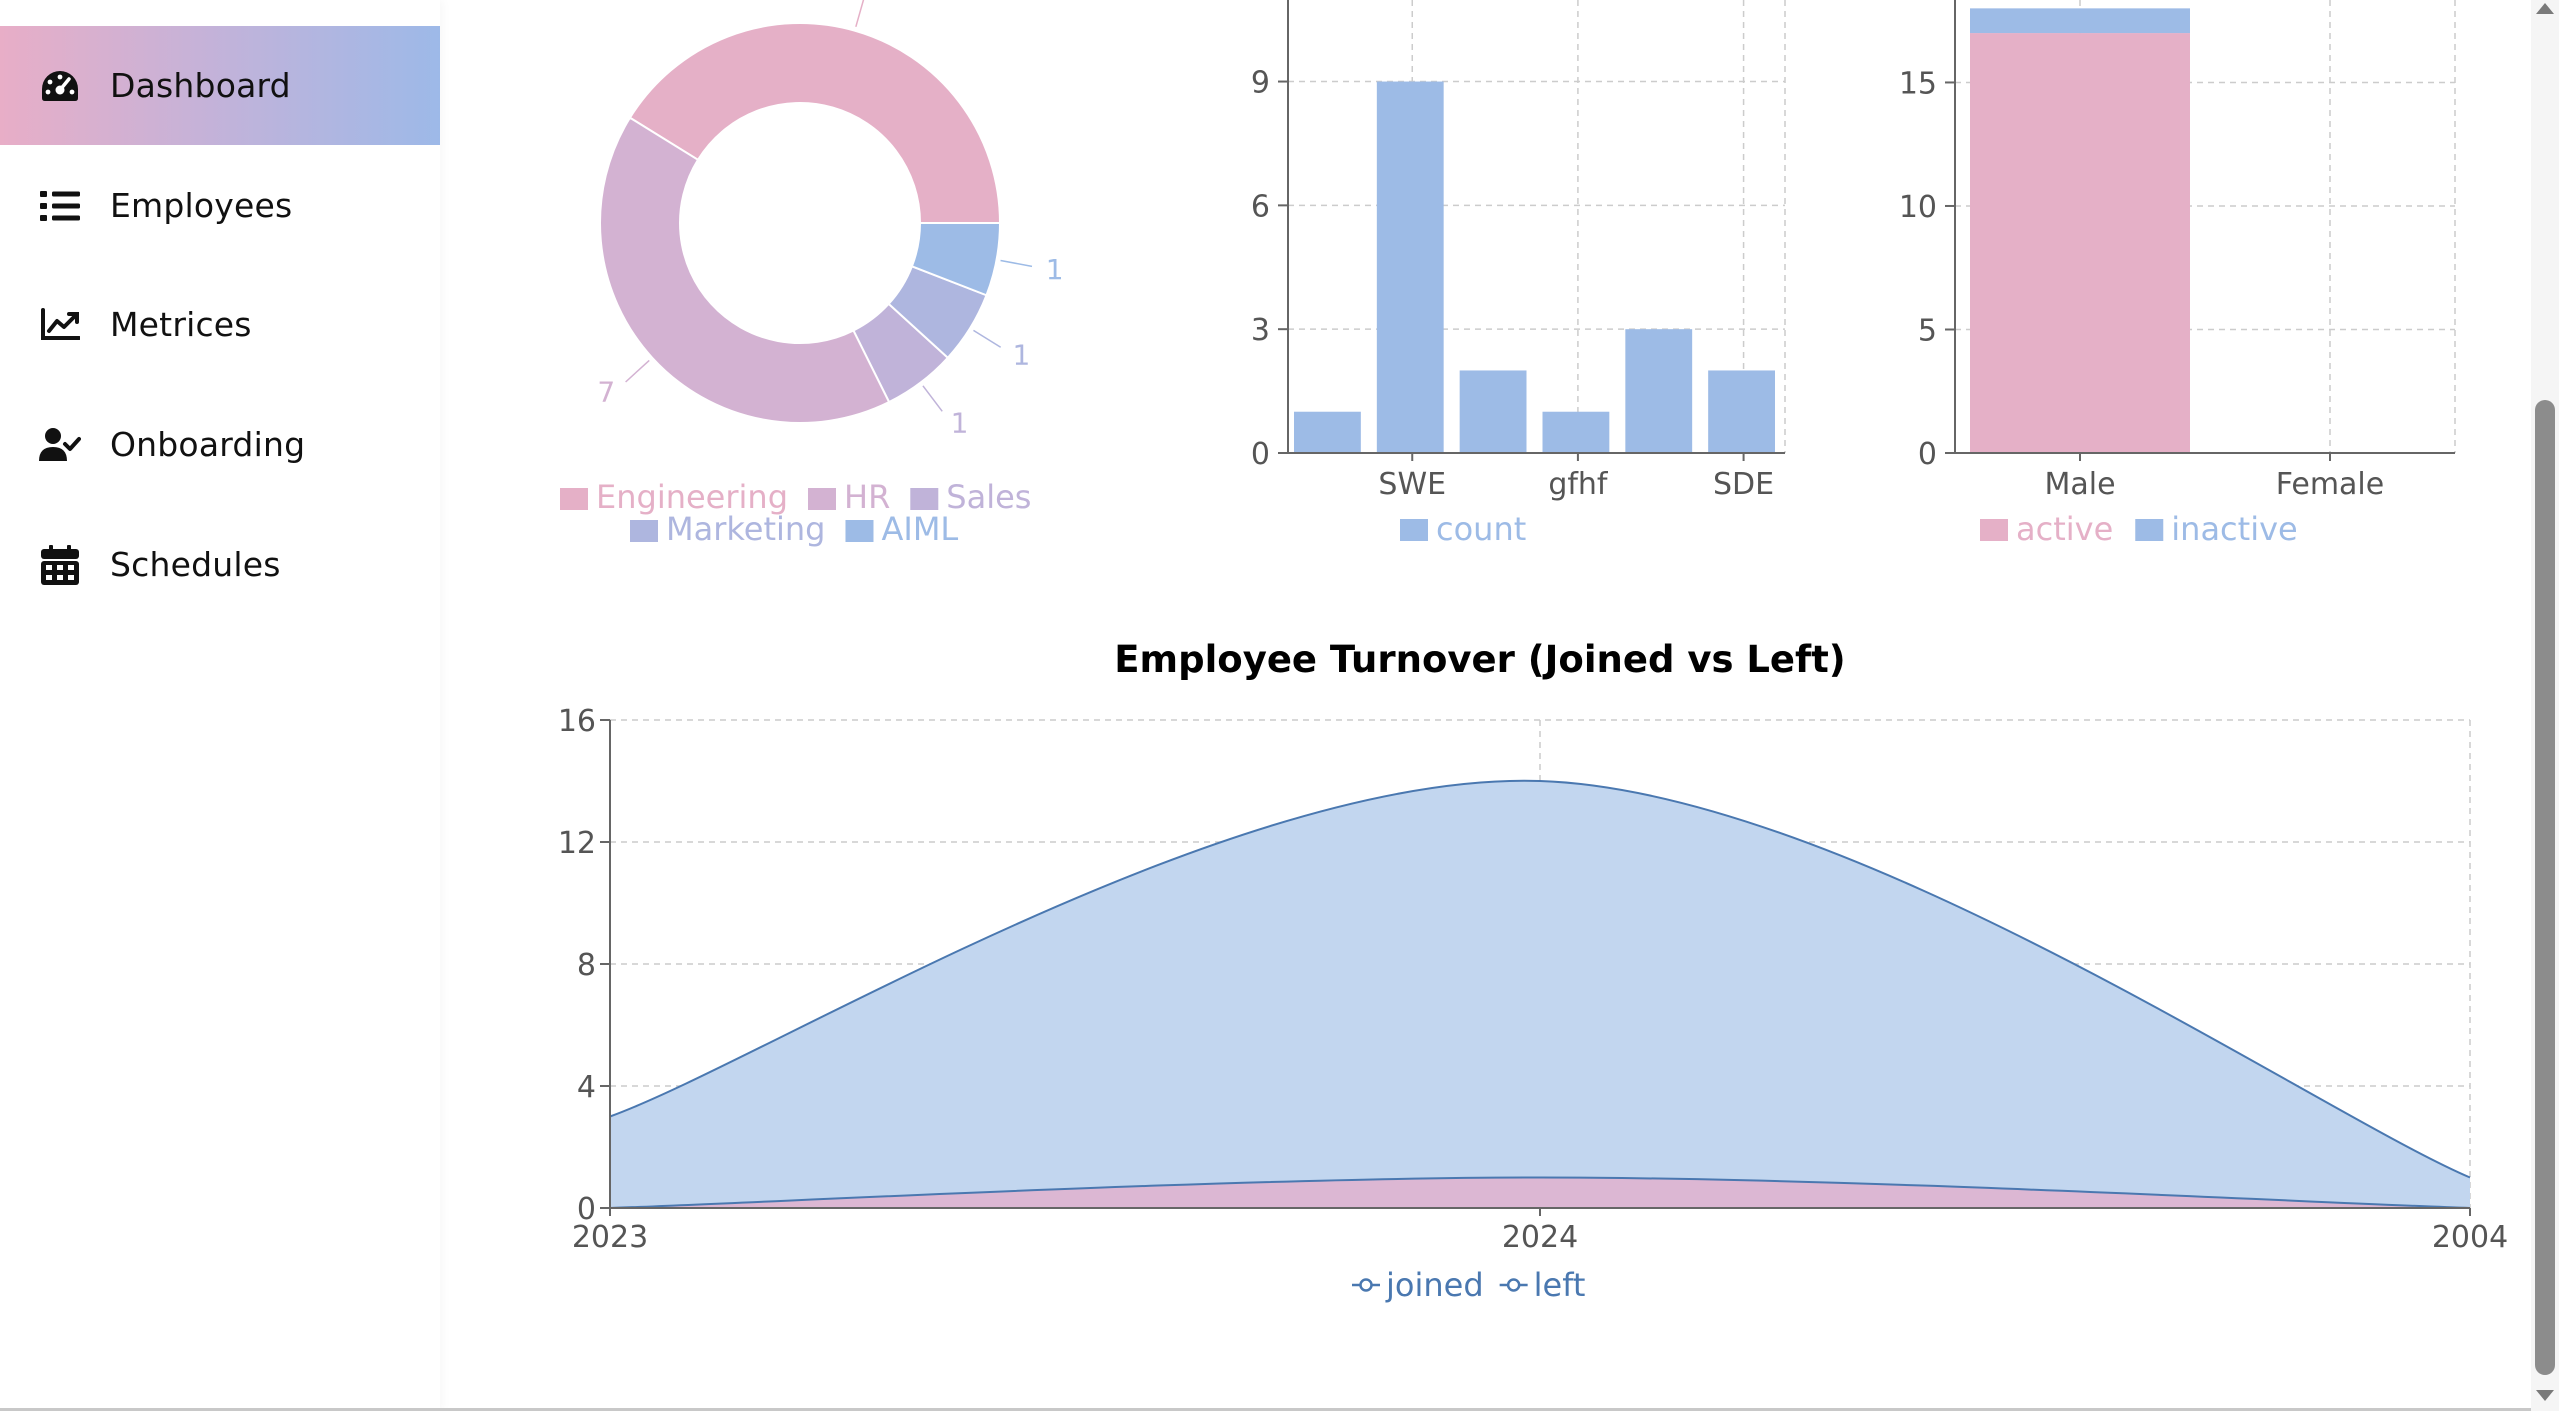 The image size is (2559, 1411). I want to click on x-tick-label: SDE, so click(1743, 484).